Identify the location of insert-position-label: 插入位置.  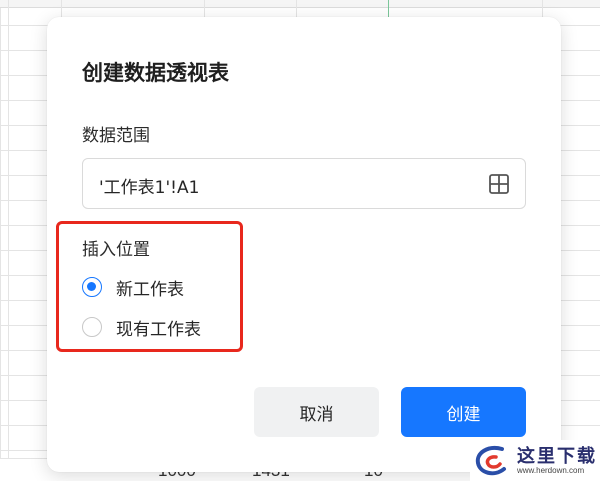
(116, 250).